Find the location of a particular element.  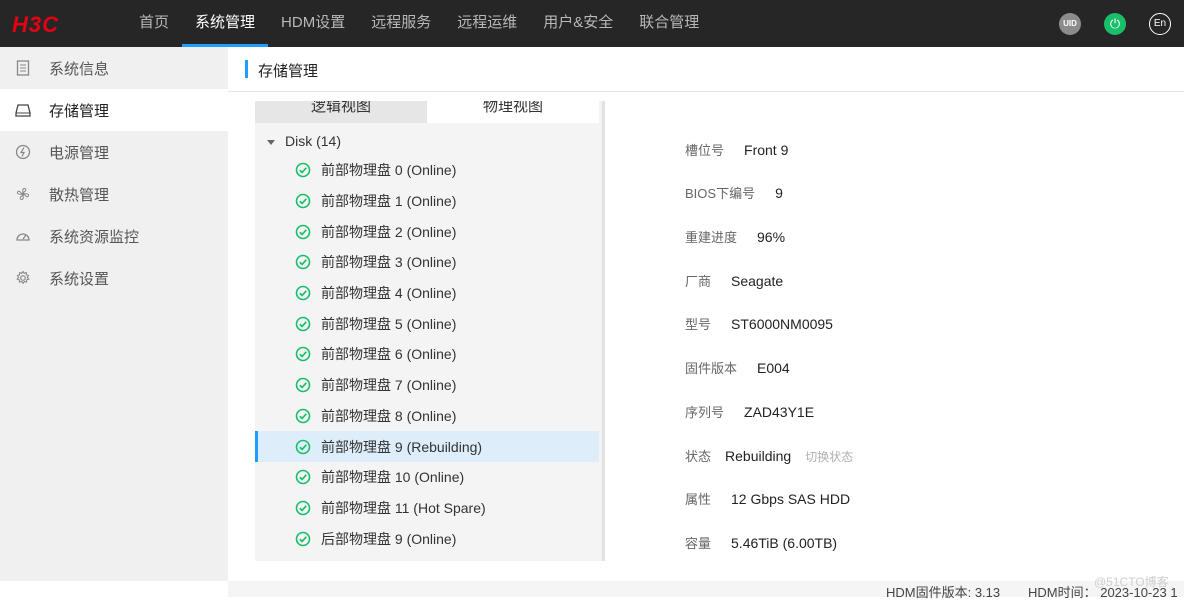

language-icon: En is located at coordinates (1160, 24).